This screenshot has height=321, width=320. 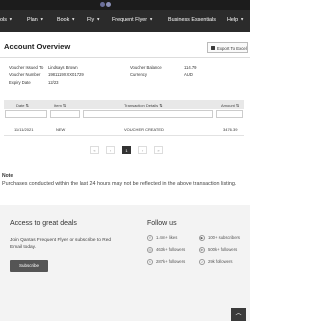 What do you see at coordinates (150, 238) in the screenshot?
I see `facebook-icon: f` at bounding box center [150, 238].